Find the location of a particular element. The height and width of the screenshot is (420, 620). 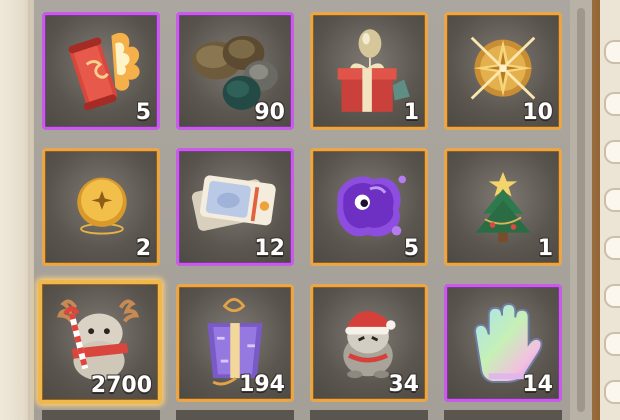

item-count: 2 is located at coordinates (143, 248).